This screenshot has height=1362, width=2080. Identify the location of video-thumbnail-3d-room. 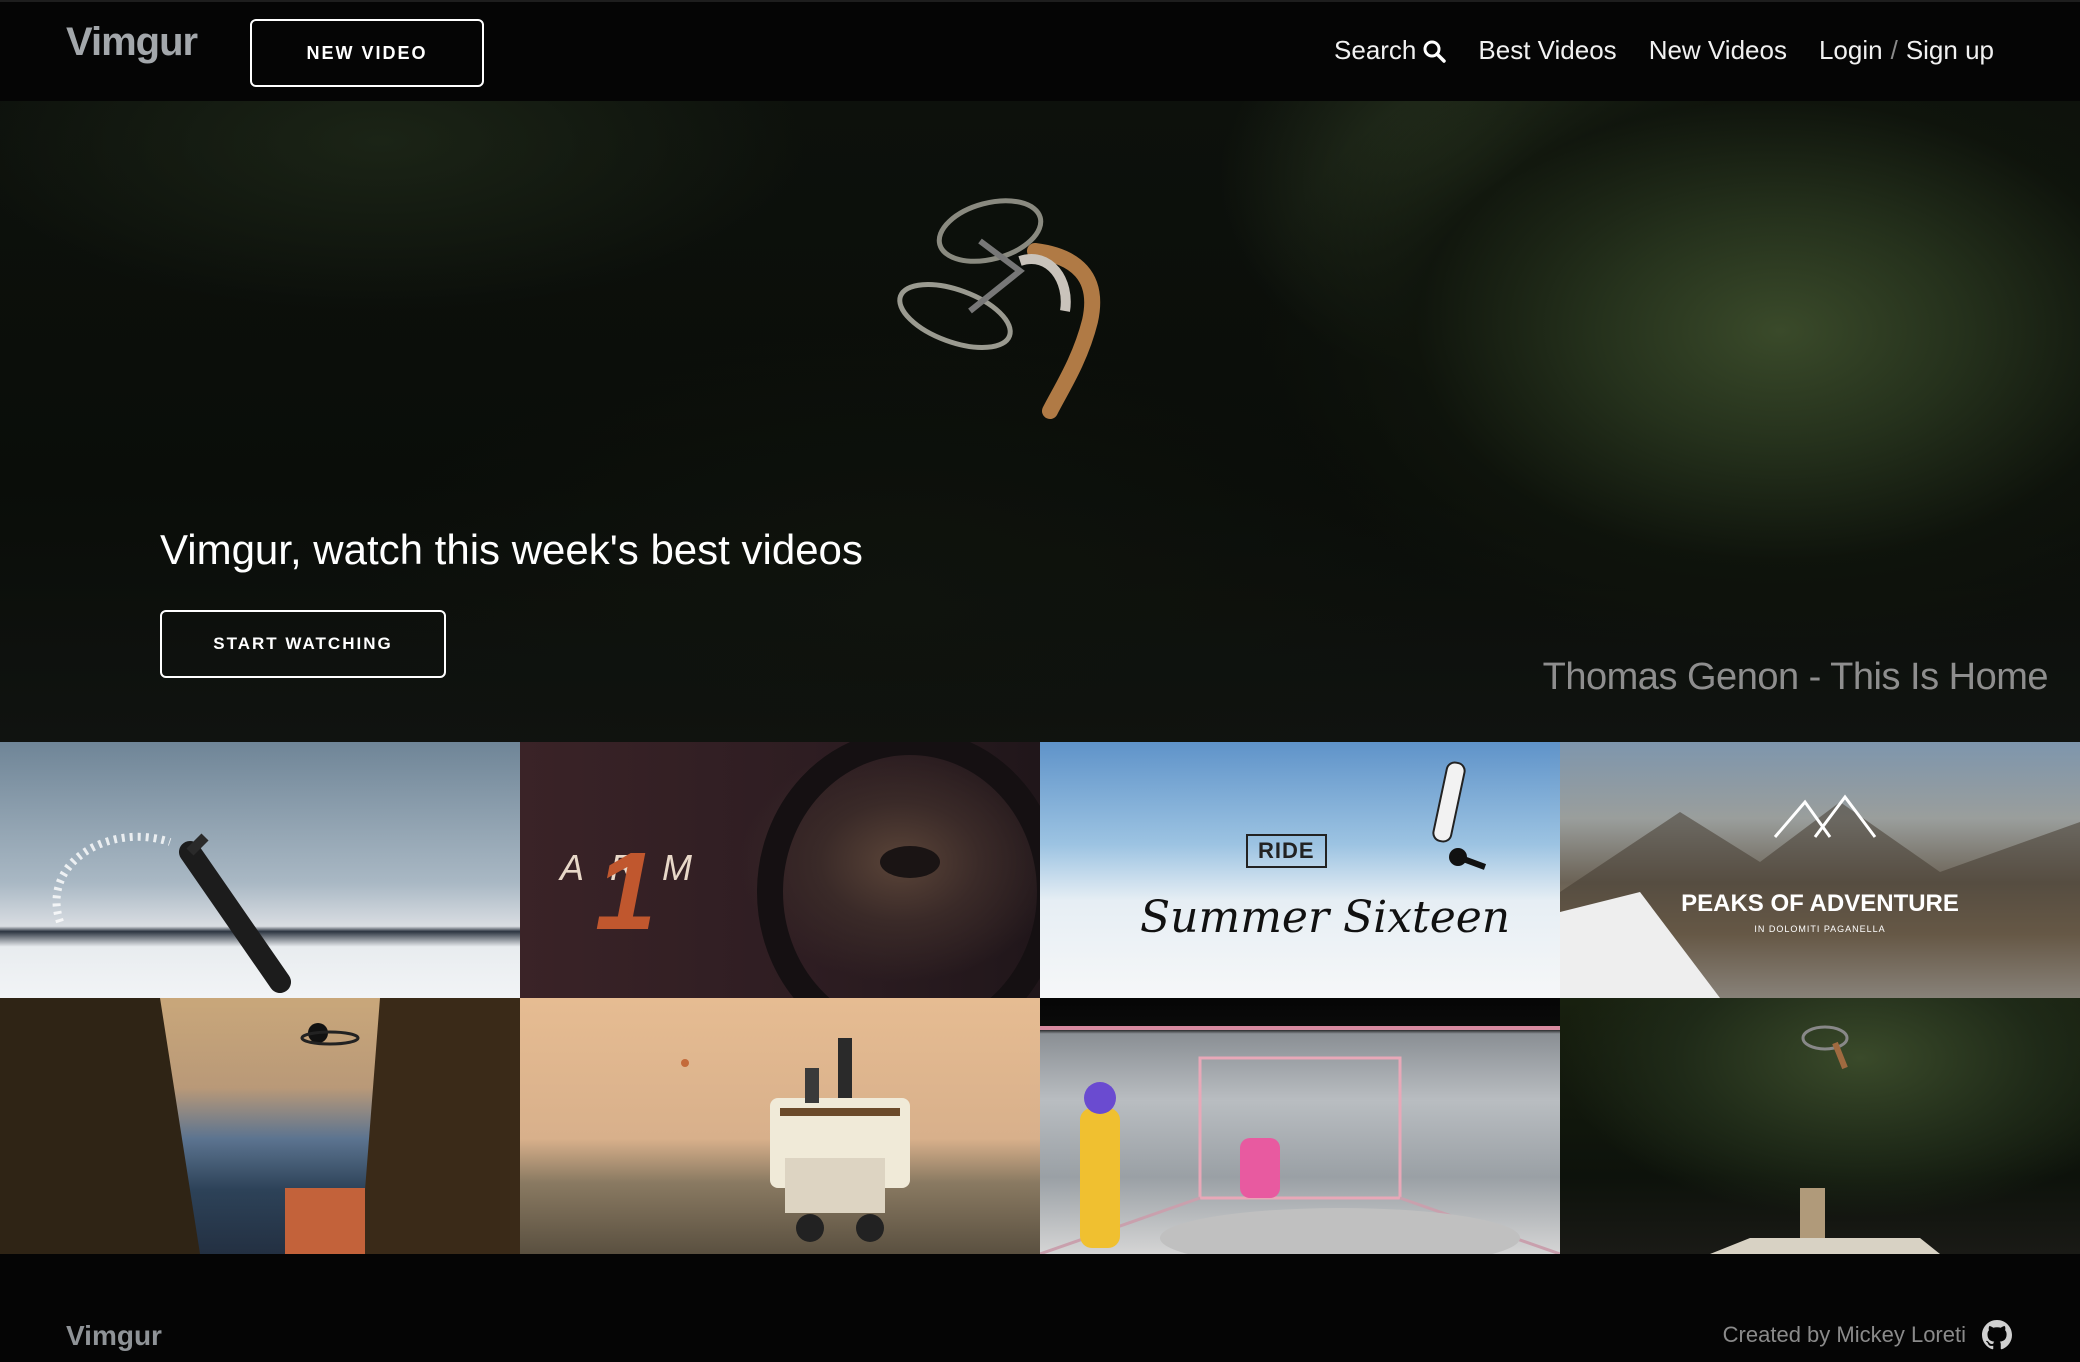
(1300, 1126).